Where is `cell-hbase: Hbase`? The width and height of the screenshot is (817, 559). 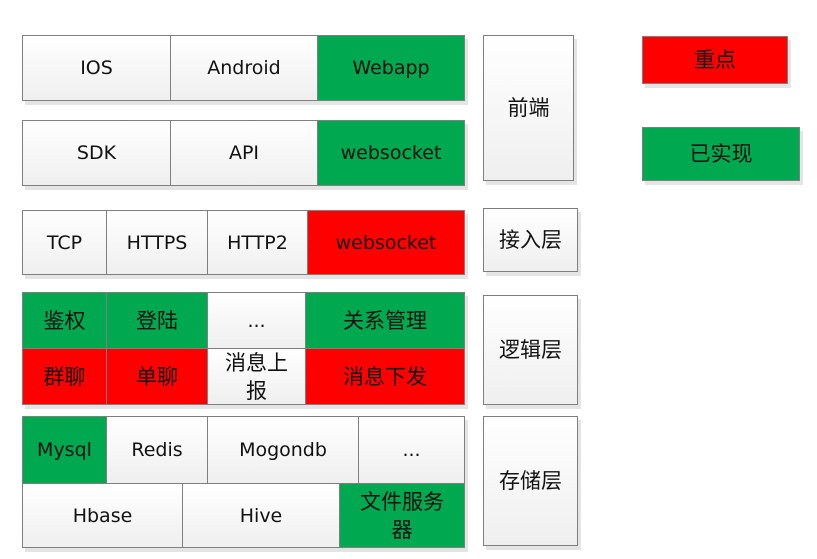 cell-hbase: Hbase is located at coordinates (102, 515).